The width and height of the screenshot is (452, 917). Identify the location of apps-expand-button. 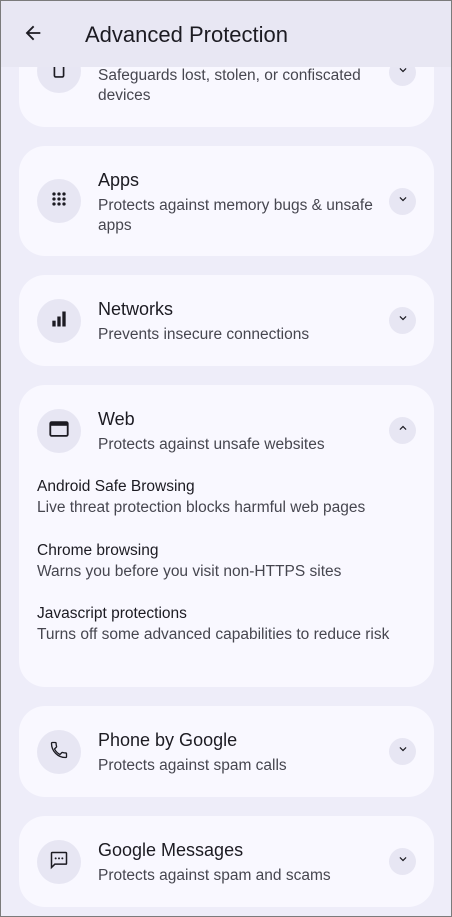
(402, 201).